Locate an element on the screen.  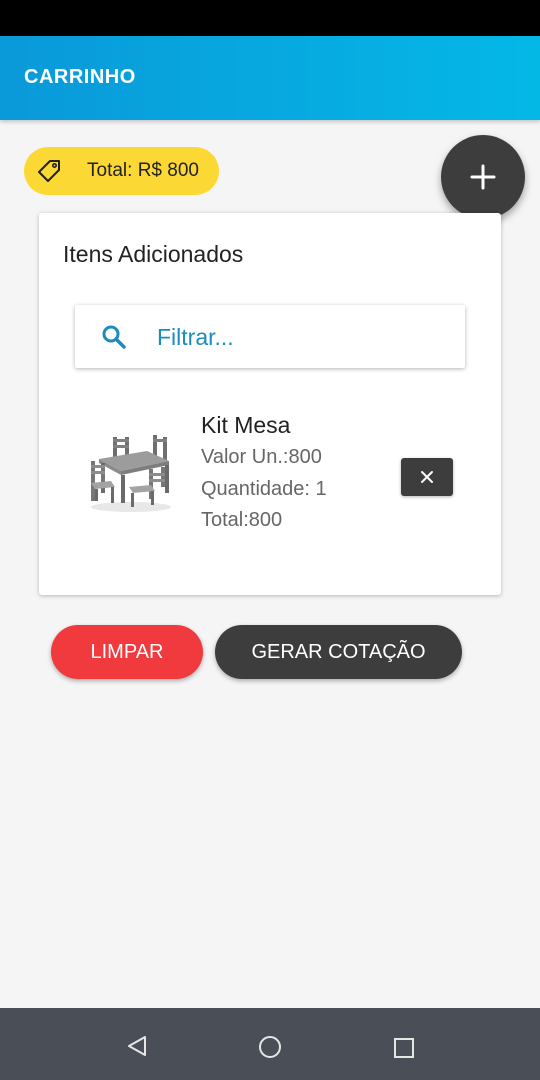
page-title: CARRINHO is located at coordinates (80, 77).